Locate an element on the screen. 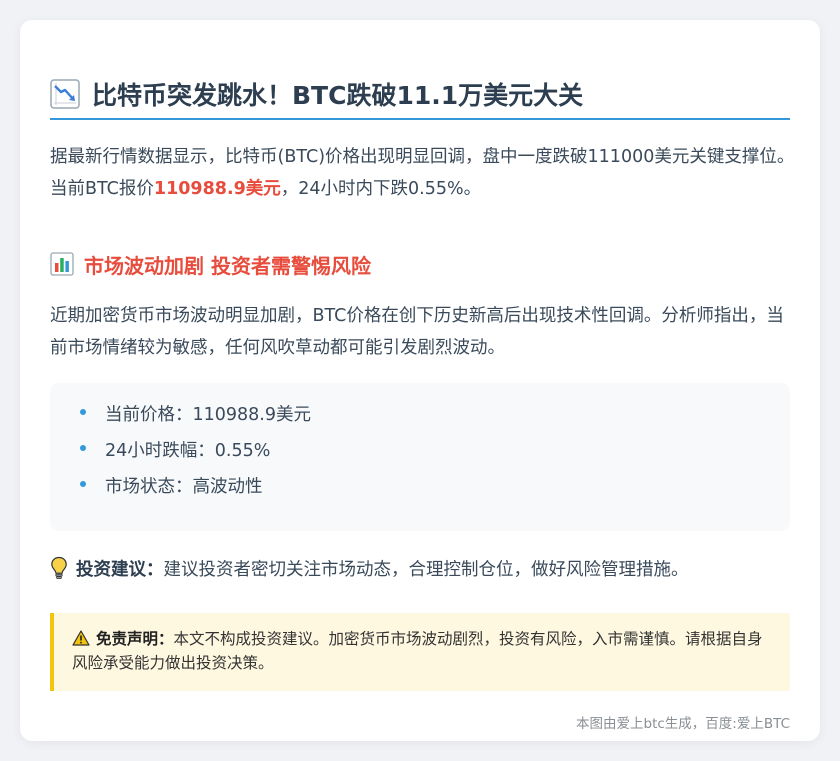  light-bulb-icon is located at coordinates (59, 568).